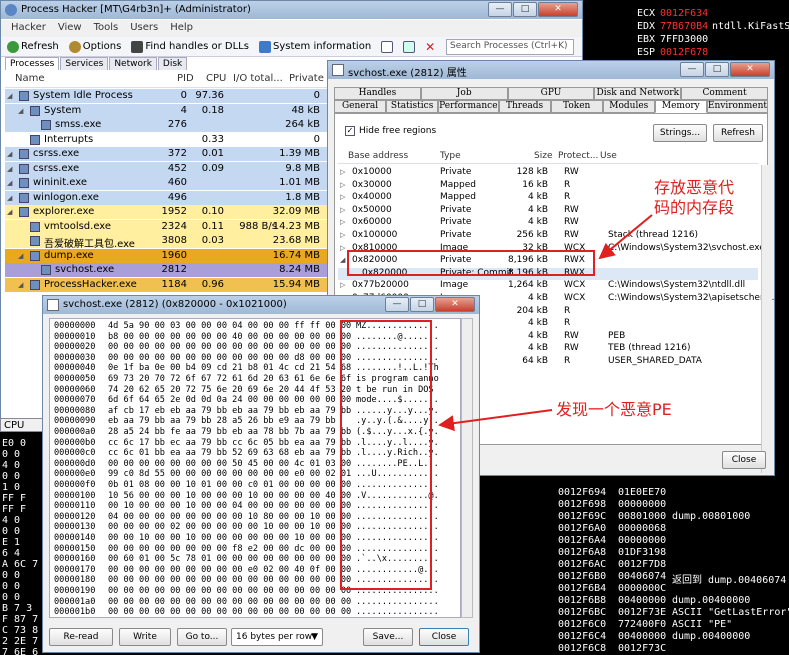 Image resolution: width=789 pixels, height=655 pixels. Describe the element at coordinates (495, 420) in the screenshot. I see `arrow-to-pe` at that location.